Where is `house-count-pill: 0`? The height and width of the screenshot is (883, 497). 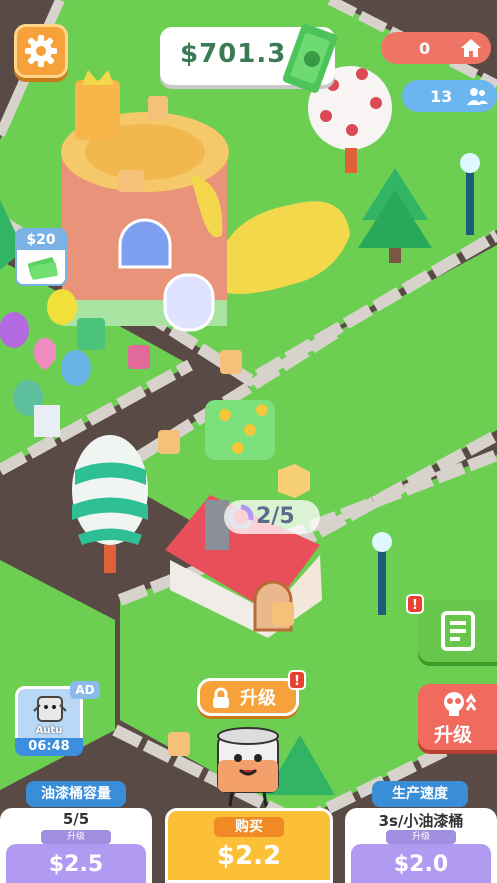 house-count-pill: 0 is located at coordinates (436, 48).